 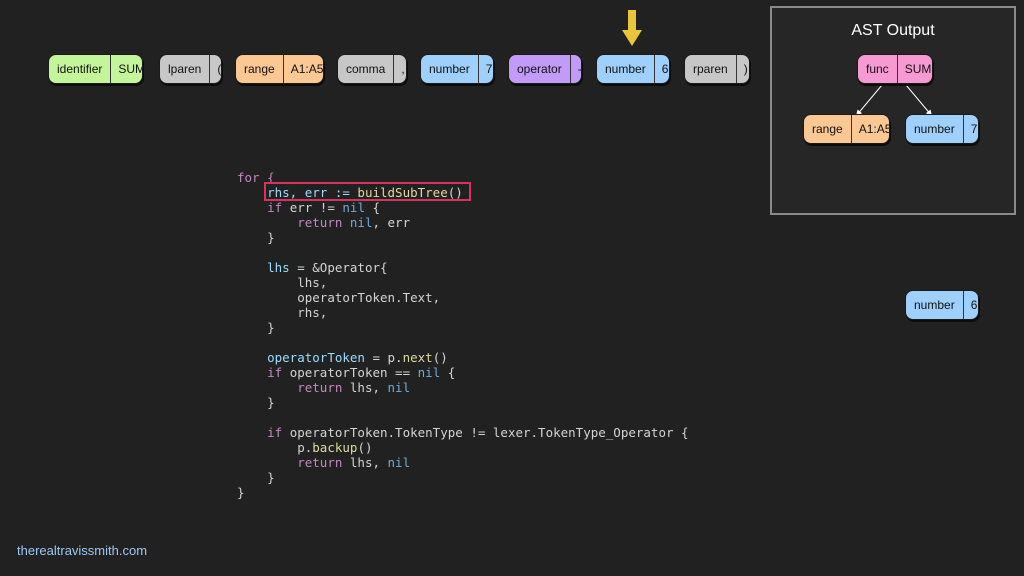 I want to click on token-range: range A1:A5, so click(x=279, y=69).